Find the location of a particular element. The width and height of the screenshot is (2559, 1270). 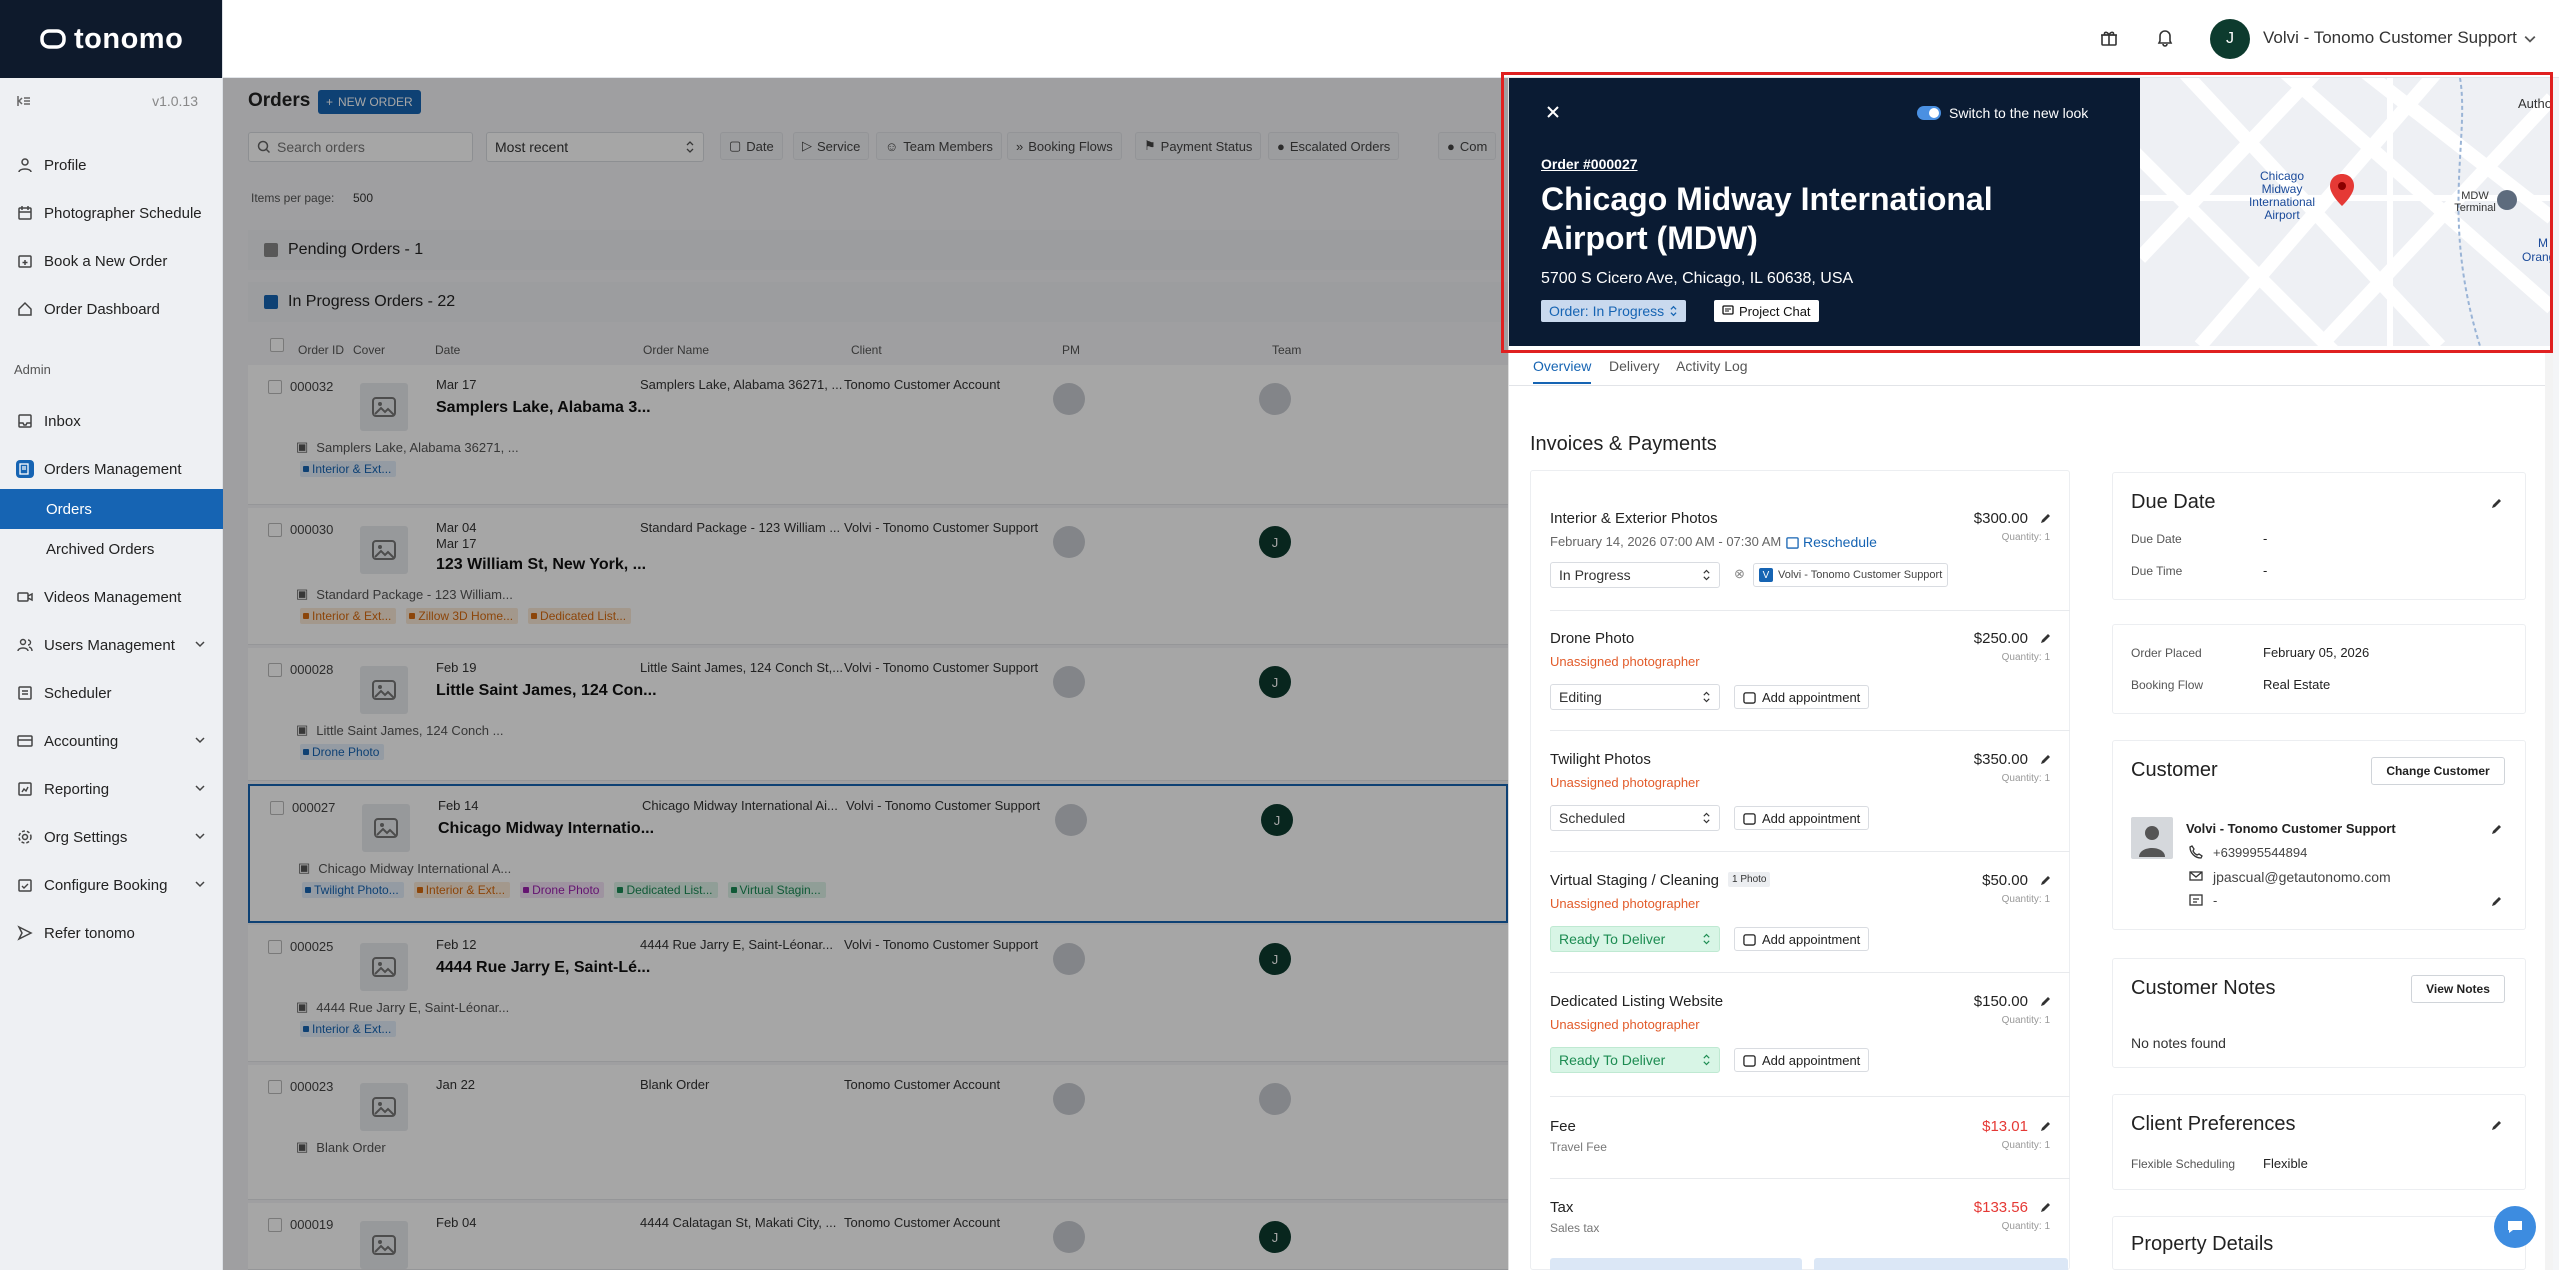

sidebar-item-label: Photographer Schedule is located at coordinates (123, 213).